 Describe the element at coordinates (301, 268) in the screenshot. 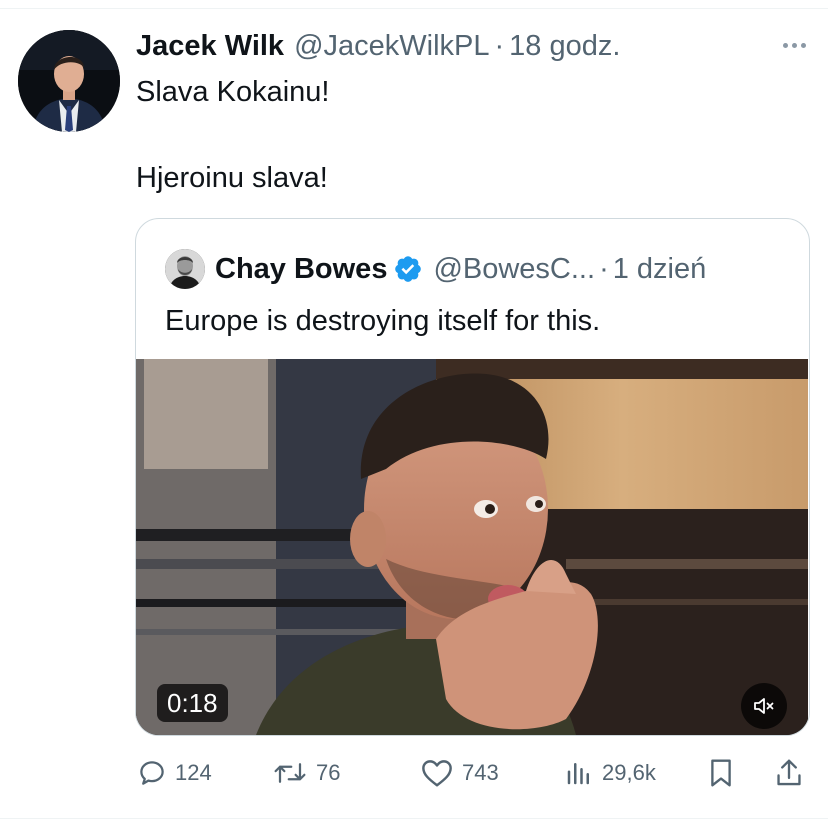

I see `quoted-author-name: Chay Bowes` at that location.